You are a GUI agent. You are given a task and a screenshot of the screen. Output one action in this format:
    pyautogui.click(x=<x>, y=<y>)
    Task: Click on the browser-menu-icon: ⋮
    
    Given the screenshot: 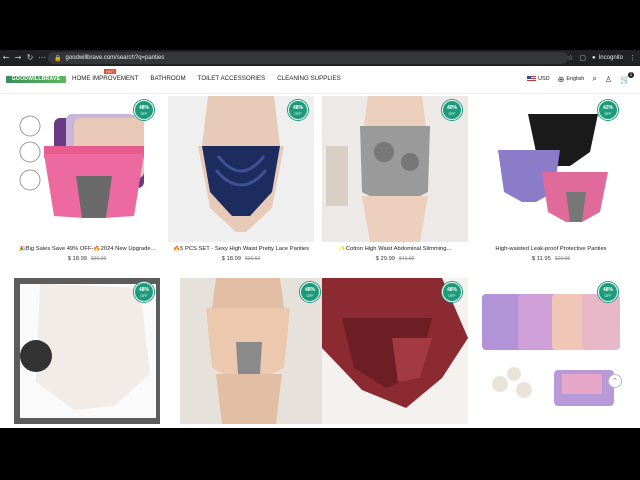 What is the action you would take?
    pyautogui.click(x=632, y=58)
    